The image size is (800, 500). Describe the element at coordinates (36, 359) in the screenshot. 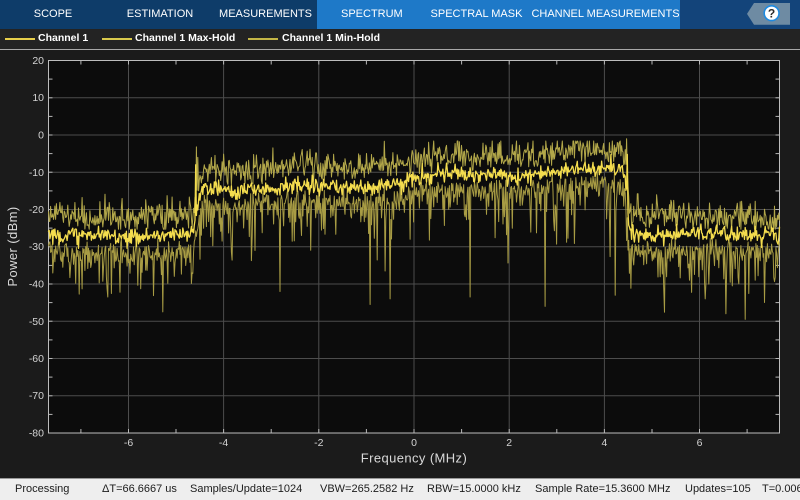

I see `svg-text: -60` at that location.